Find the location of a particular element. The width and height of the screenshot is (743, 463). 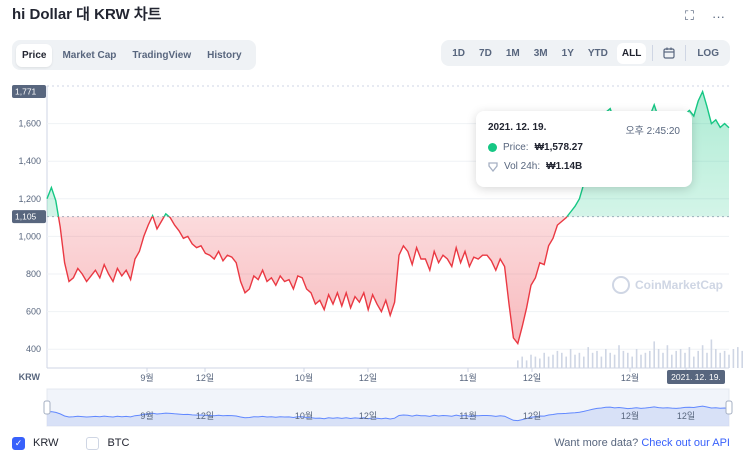

tooltip-price-label: Price: is located at coordinates (516, 147).